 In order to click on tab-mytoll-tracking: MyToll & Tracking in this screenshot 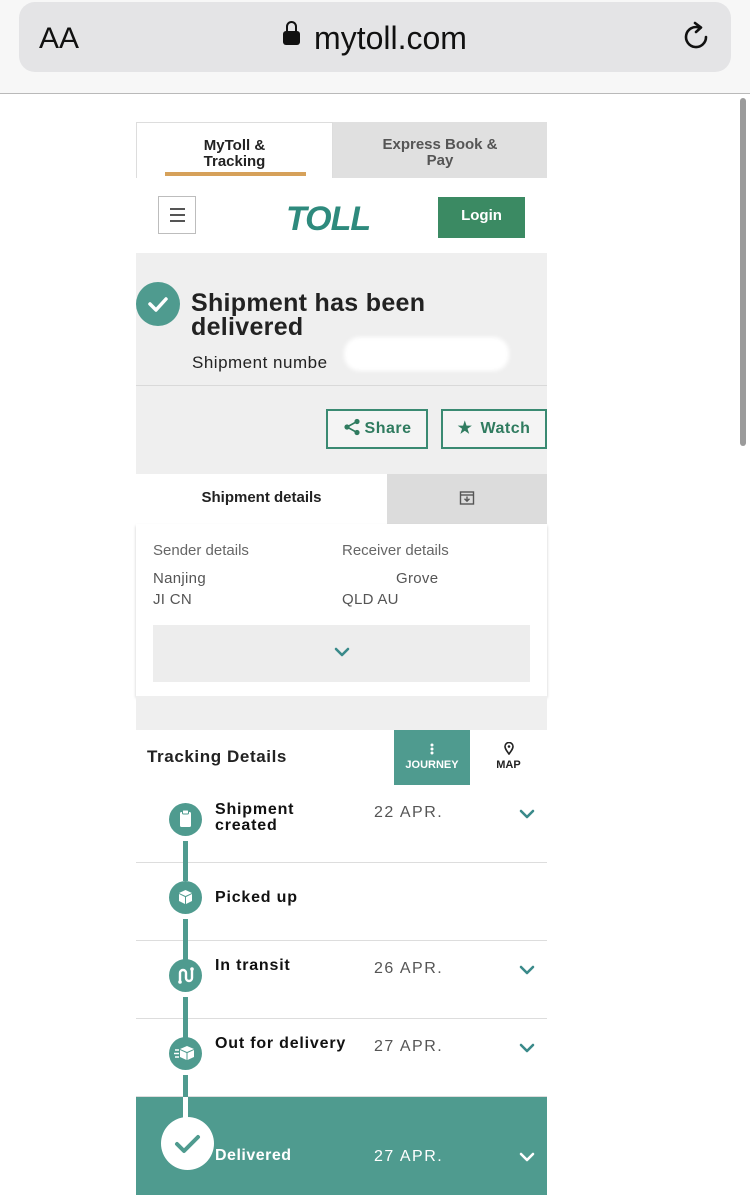, I will do `click(234, 150)`.